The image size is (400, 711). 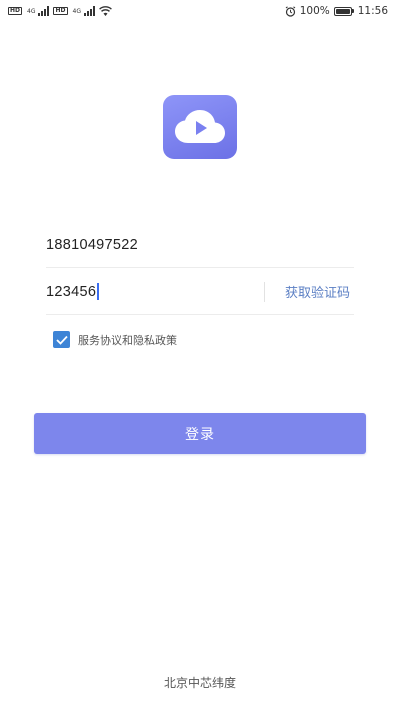 What do you see at coordinates (290, 11) in the screenshot?
I see `alarm-icon` at bounding box center [290, 11].